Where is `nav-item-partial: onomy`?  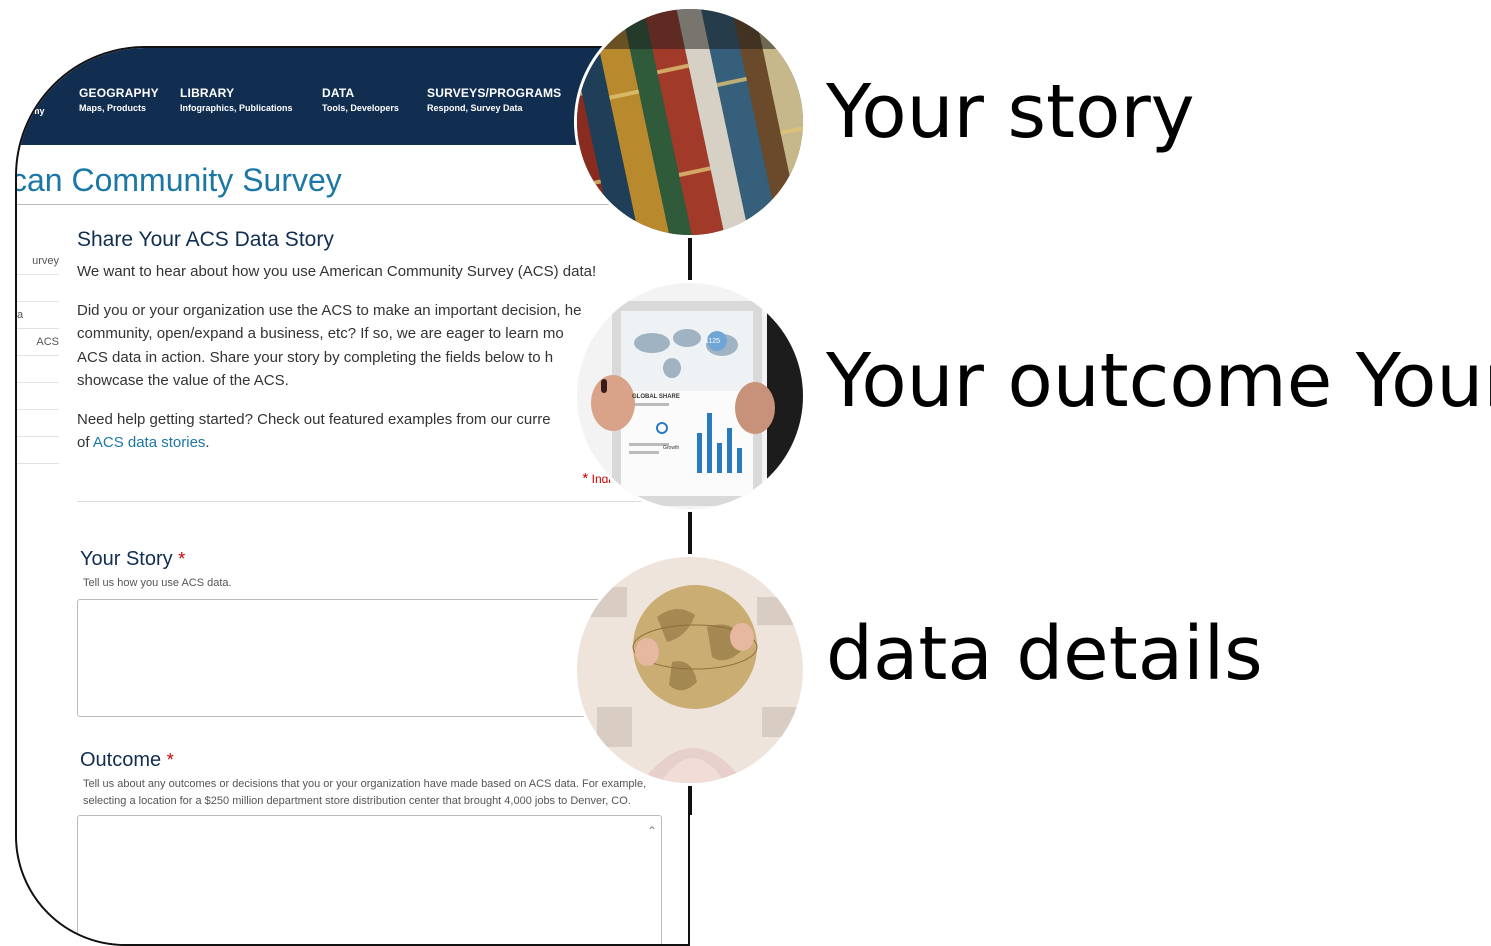
nav-item-partial: onomy is located at coordinates (30, 109).